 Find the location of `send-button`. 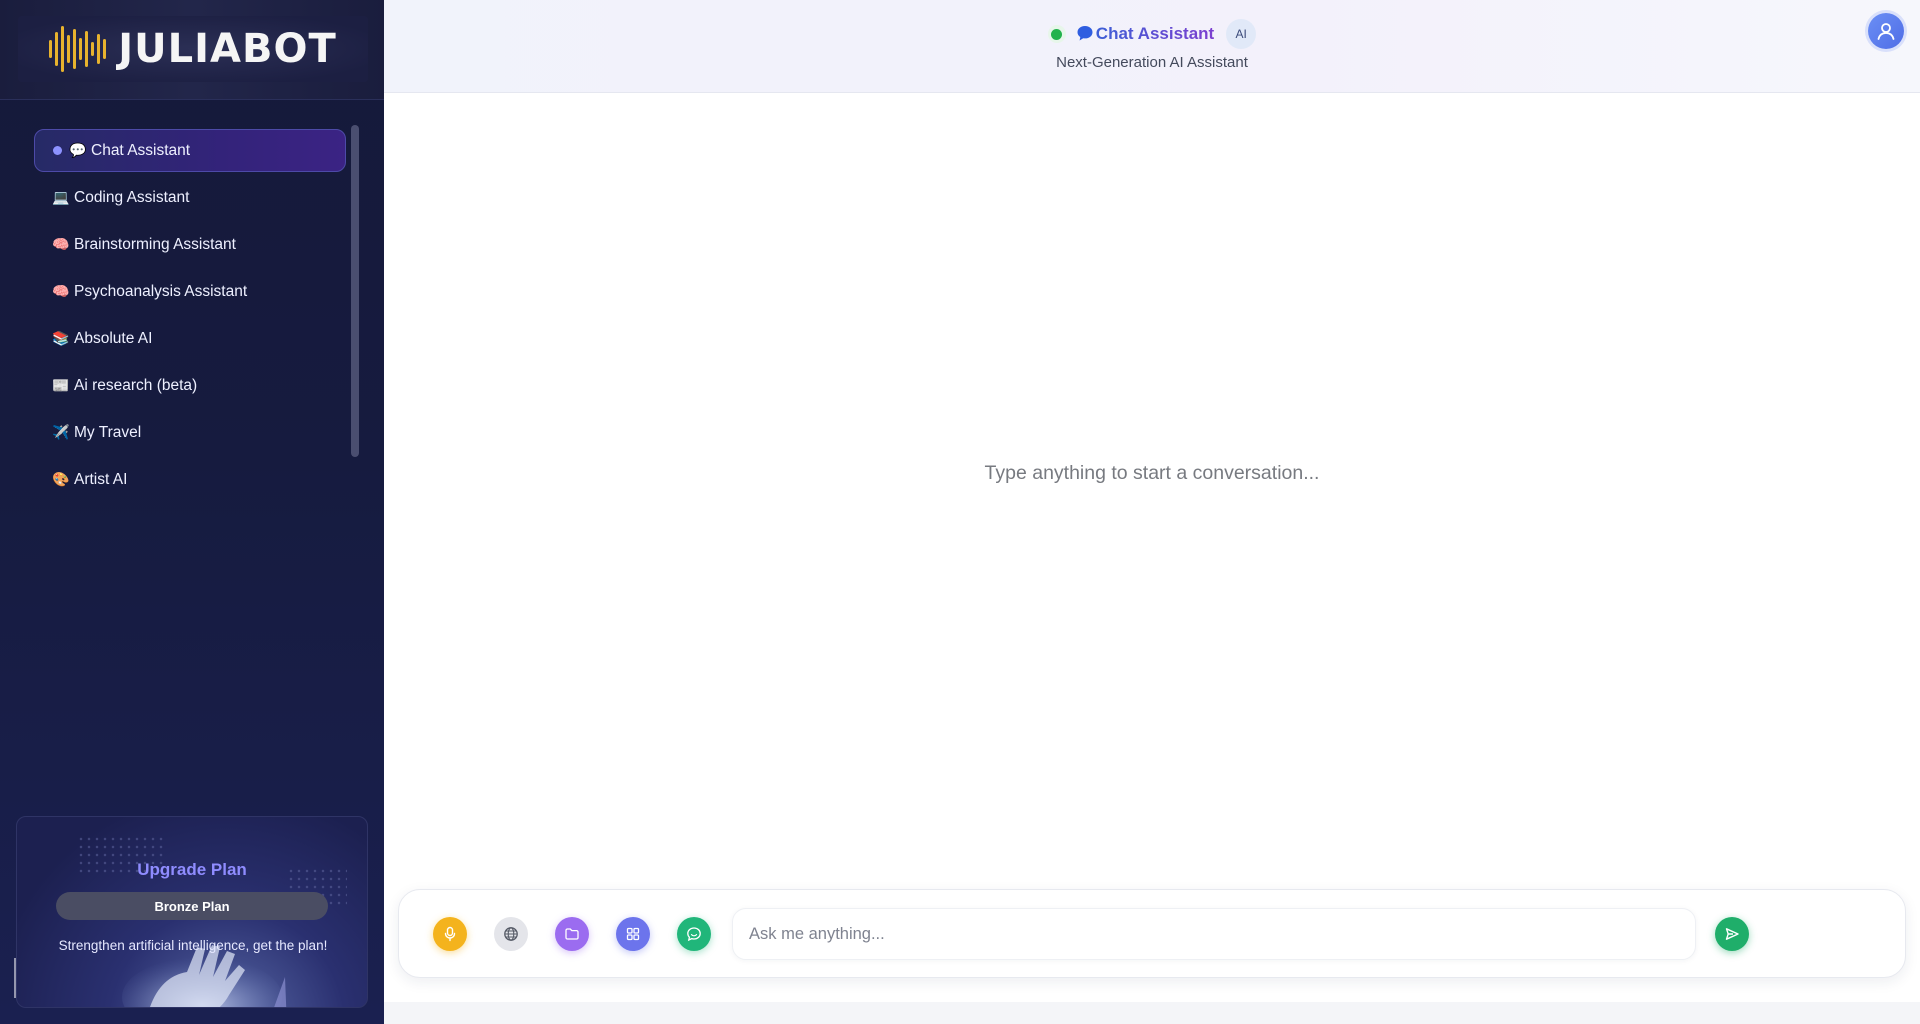

send-button is located at coordinates (1732, 934).